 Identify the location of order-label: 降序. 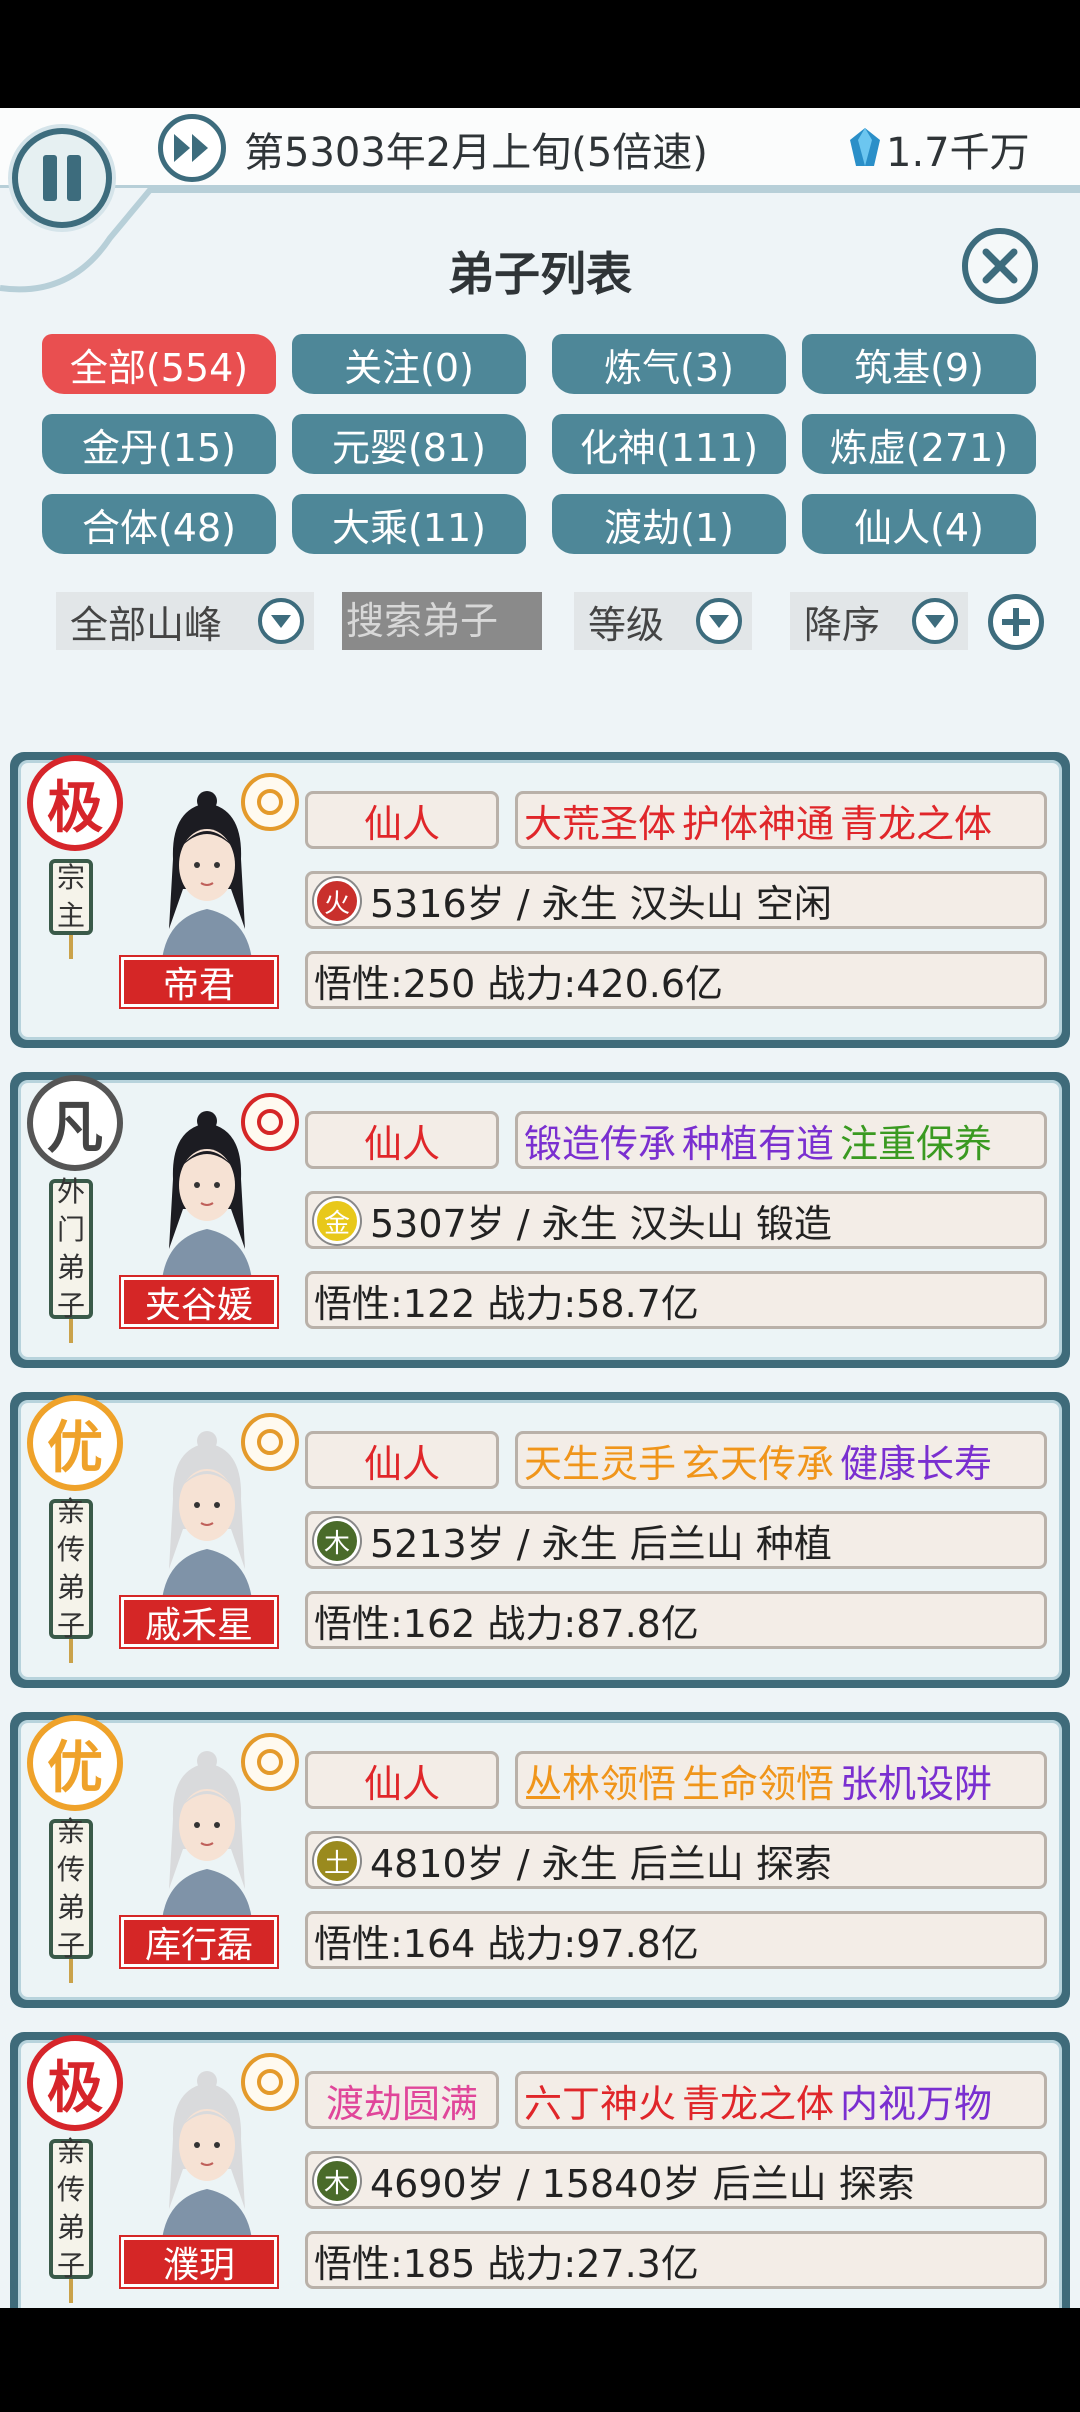
(842, 624).